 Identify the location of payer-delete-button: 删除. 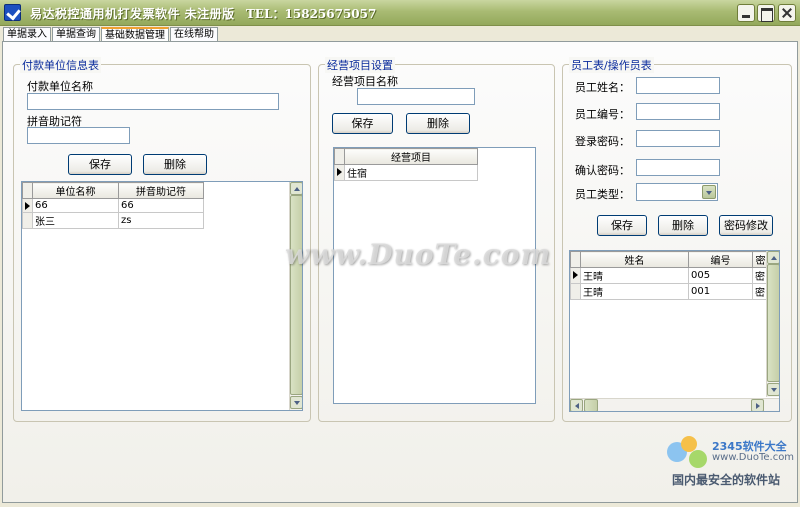
(175, 164).